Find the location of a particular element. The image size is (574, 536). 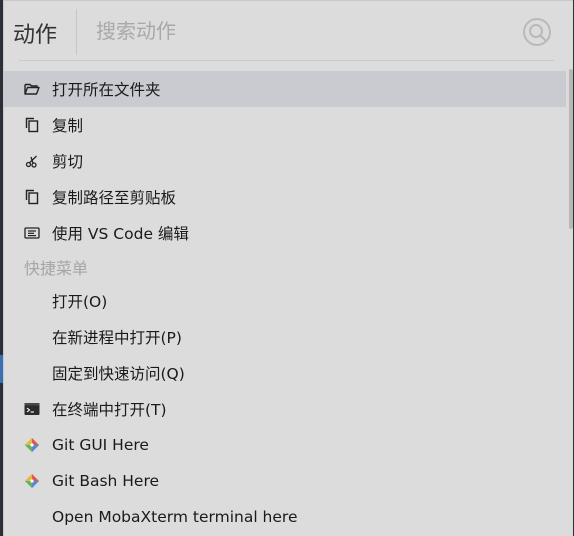

action-open-containing-folder: 打开所在文件夹 is located at coordinates (285, 89).